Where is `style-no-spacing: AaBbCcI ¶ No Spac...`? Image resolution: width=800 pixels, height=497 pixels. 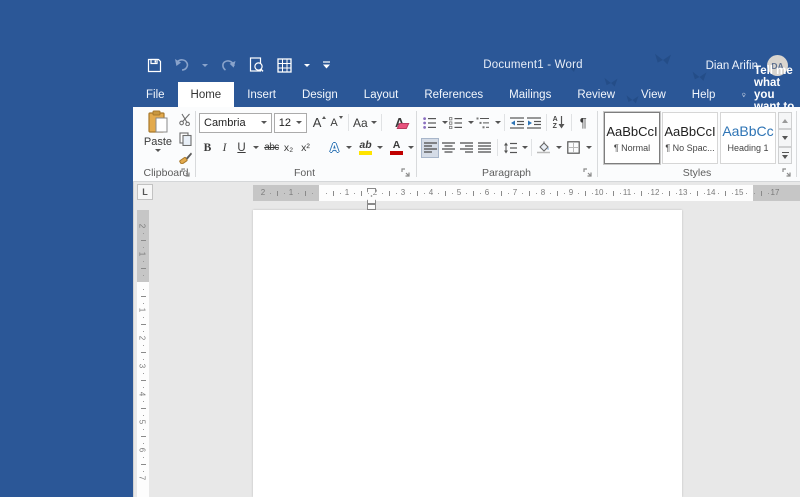
style-no-spacing: AaBbCcI ¶ No Spac... is located at coordinates (690, 138).